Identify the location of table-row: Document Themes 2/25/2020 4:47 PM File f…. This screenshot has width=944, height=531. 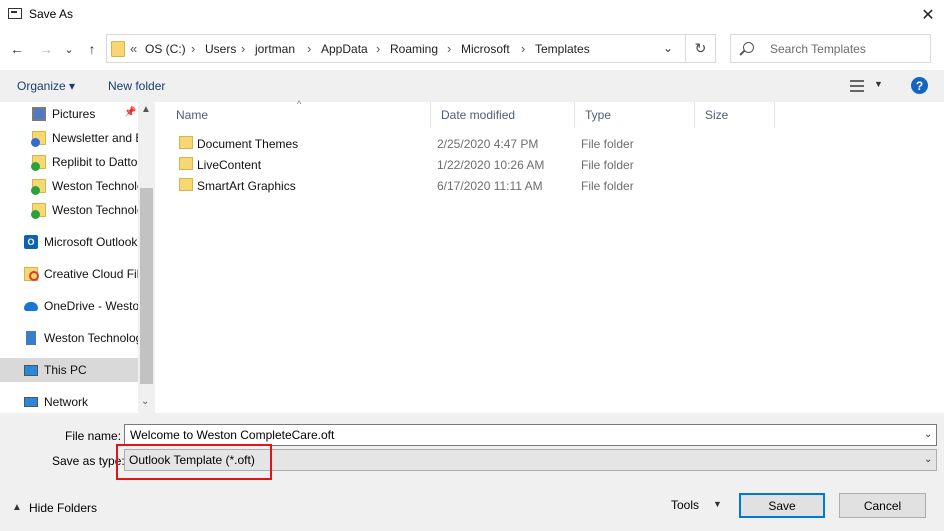
(555, 143).